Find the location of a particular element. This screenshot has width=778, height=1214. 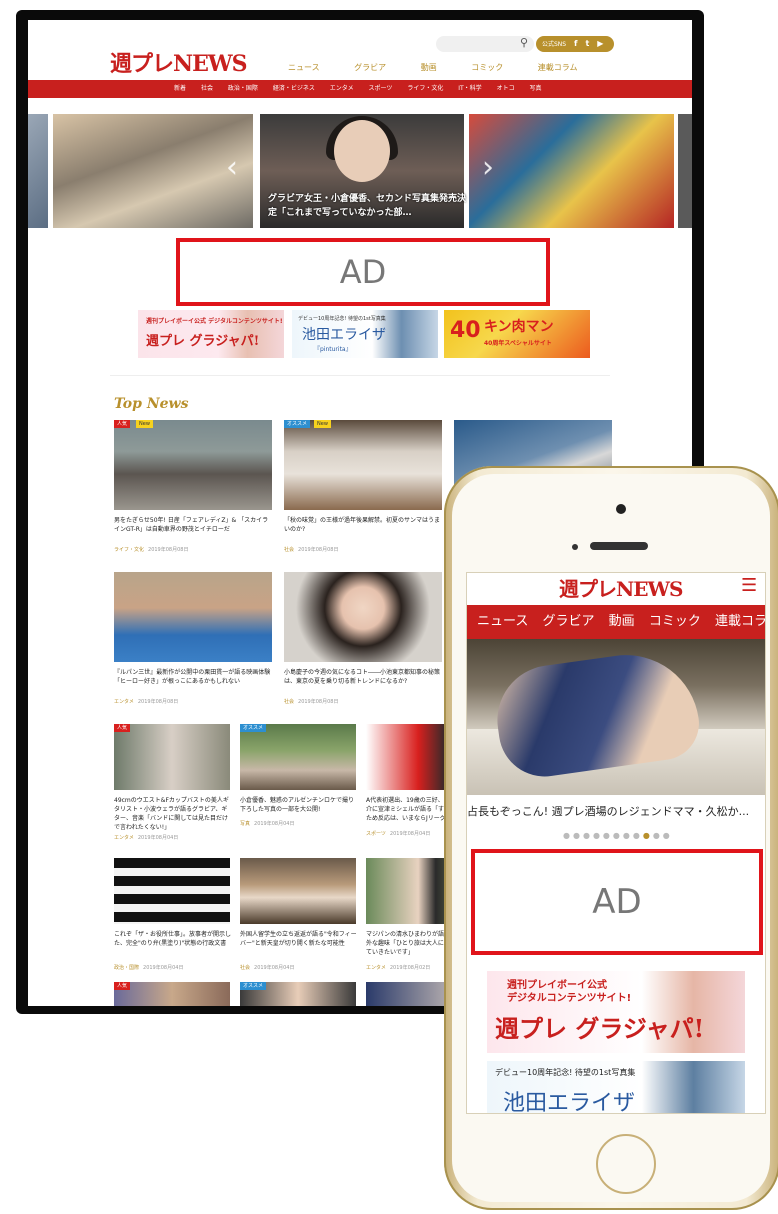

news-category: 政治・国際 is located at coordinates (126, 968).